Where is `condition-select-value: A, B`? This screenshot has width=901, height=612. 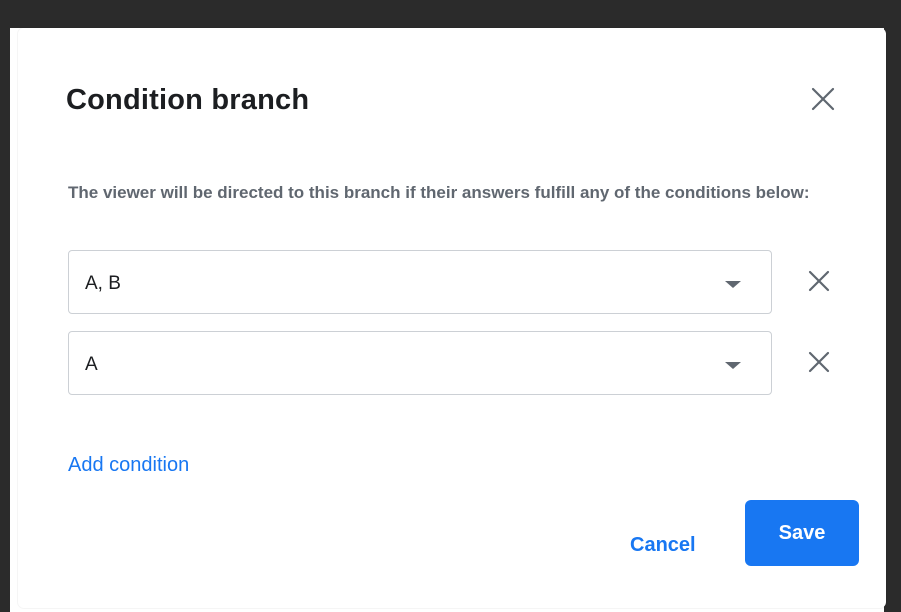 condition-select-value: A, B is located at coordinates (103, 283).